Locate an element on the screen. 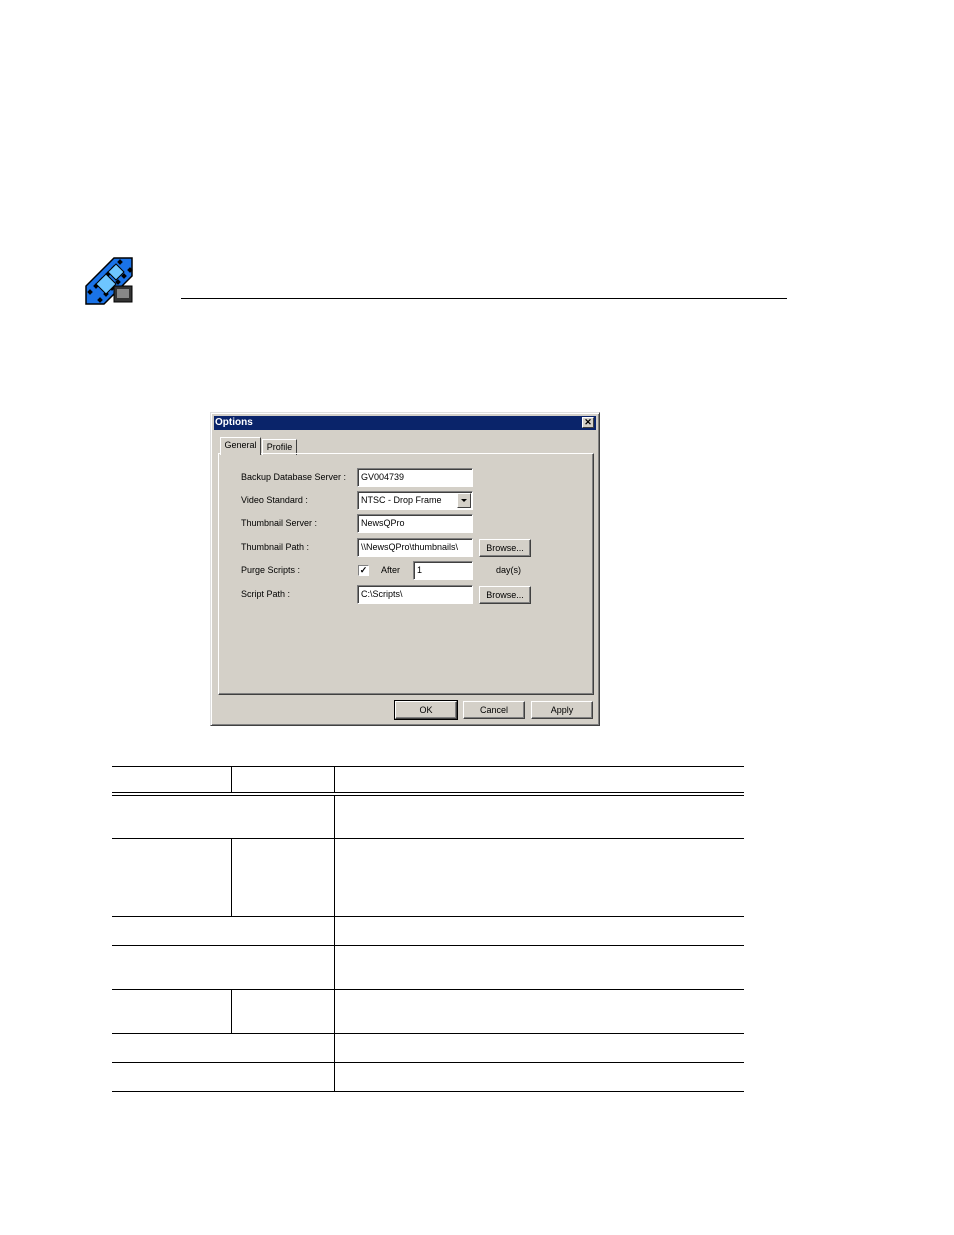 This screenshot has height=1235, width=954. tab-general: General is located at coordinates (240, 446).